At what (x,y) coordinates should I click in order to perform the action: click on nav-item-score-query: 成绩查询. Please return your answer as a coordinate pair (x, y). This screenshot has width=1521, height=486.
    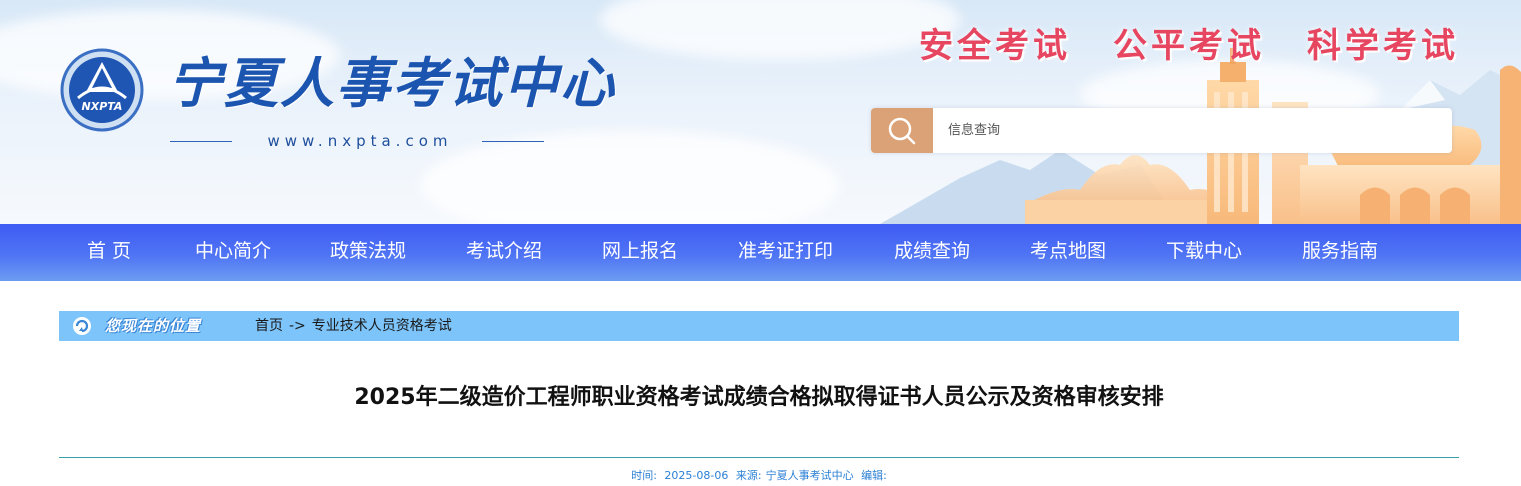
    Looking at the image, I should click on (932, 252).